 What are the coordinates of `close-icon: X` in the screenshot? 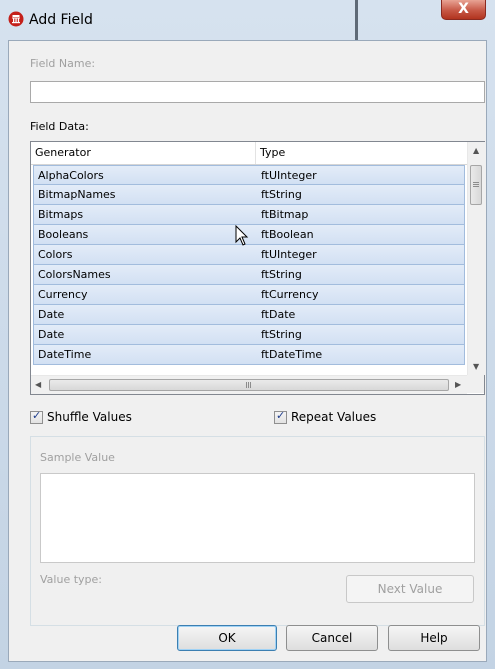 It's located at (463, 9).